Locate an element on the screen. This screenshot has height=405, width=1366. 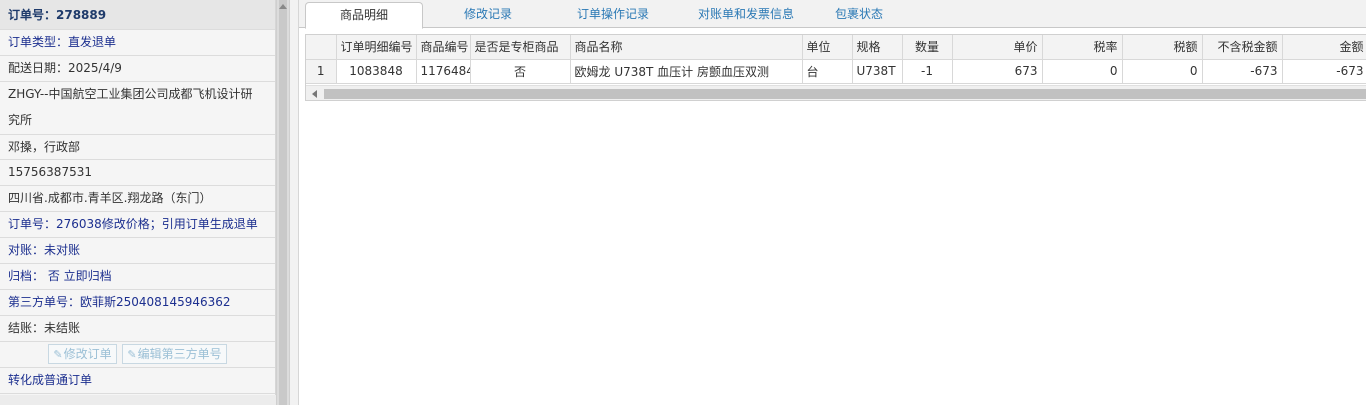
header-is-counter: 是否是专柜商品 is located at coordinates (520, 47).